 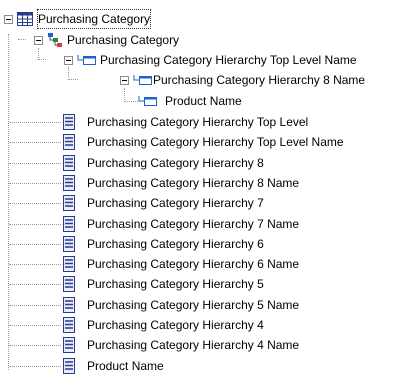 What do you see at coordinates (175, 243) in the screenshot?
I see `tree-node-label: Purchasing Category Hierarchy 6` at bounding box center [175, 243].